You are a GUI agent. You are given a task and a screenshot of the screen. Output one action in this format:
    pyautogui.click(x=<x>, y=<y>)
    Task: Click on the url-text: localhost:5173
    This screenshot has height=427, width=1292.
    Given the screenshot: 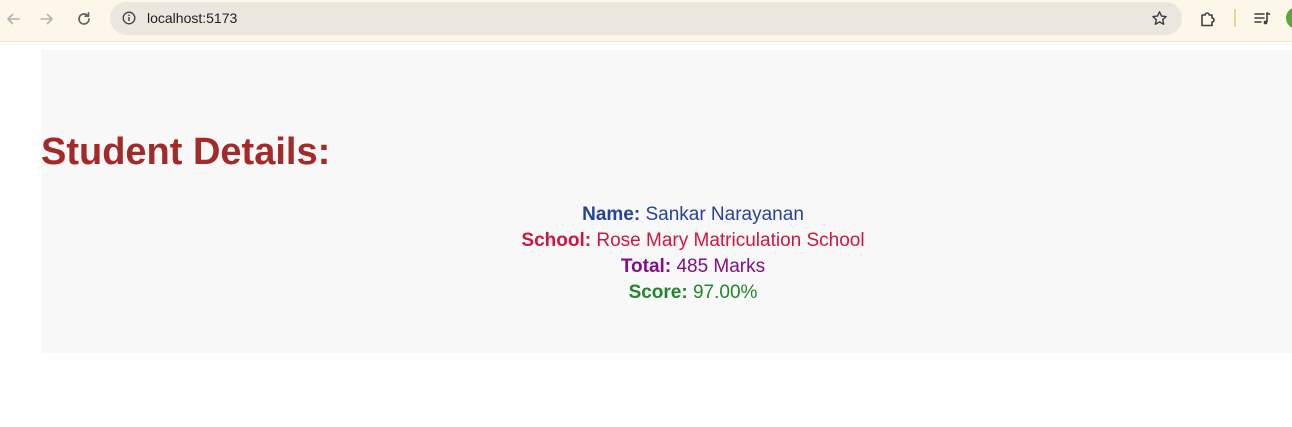 What is the action you would take?
    pyautogui.click(x=192, y=18)
    